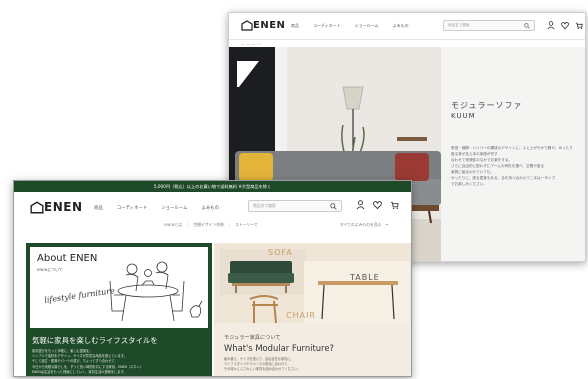  Describe the element at coordinates (487, 105) in the screenshot. I see `hero-title-ja: モジュラーソファ` at that location.